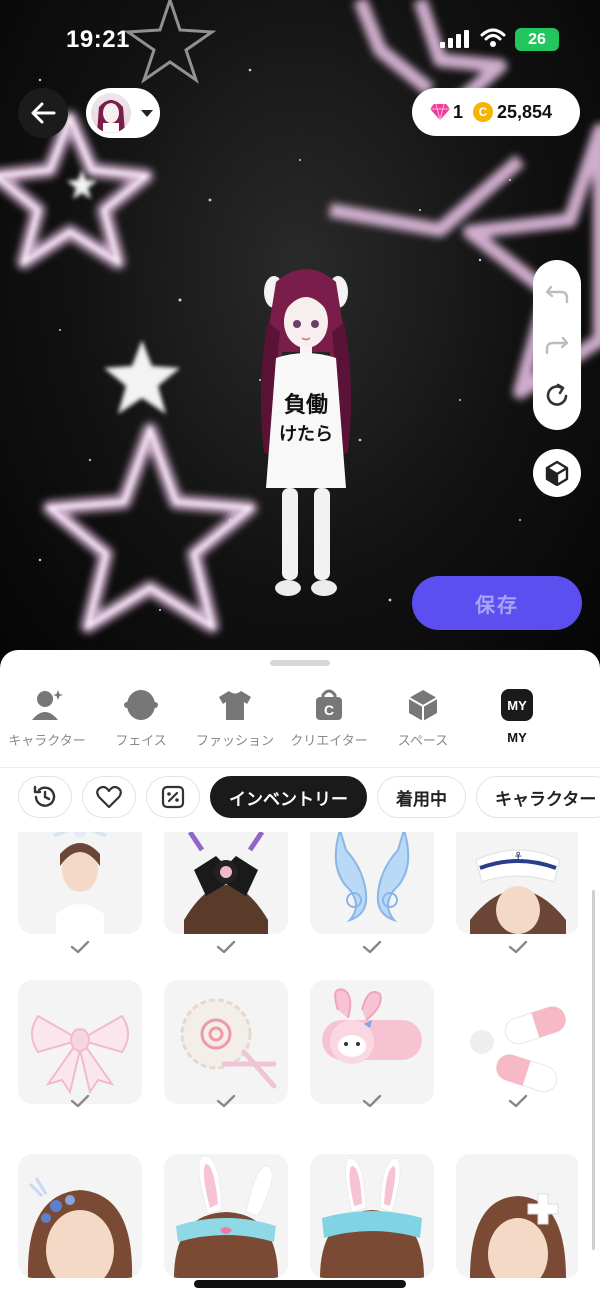  Describe the element at coordinates (300, 767) in the screenshot. I see `divider` at that location.